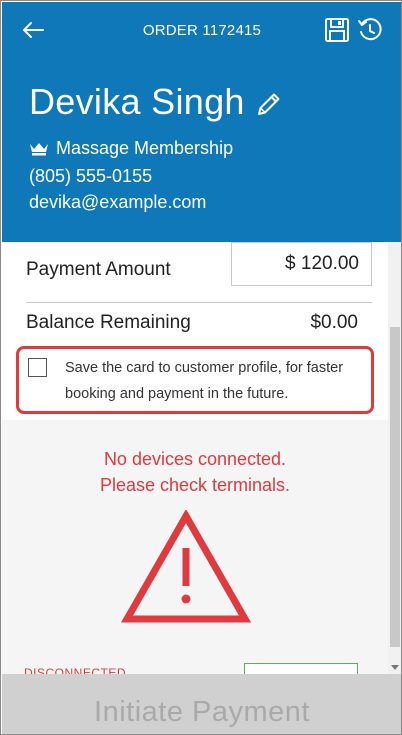  Describe the element at coordinates (301, 264) in the screenshot. I see `payment-amount-input: $ 120.00` at that location.